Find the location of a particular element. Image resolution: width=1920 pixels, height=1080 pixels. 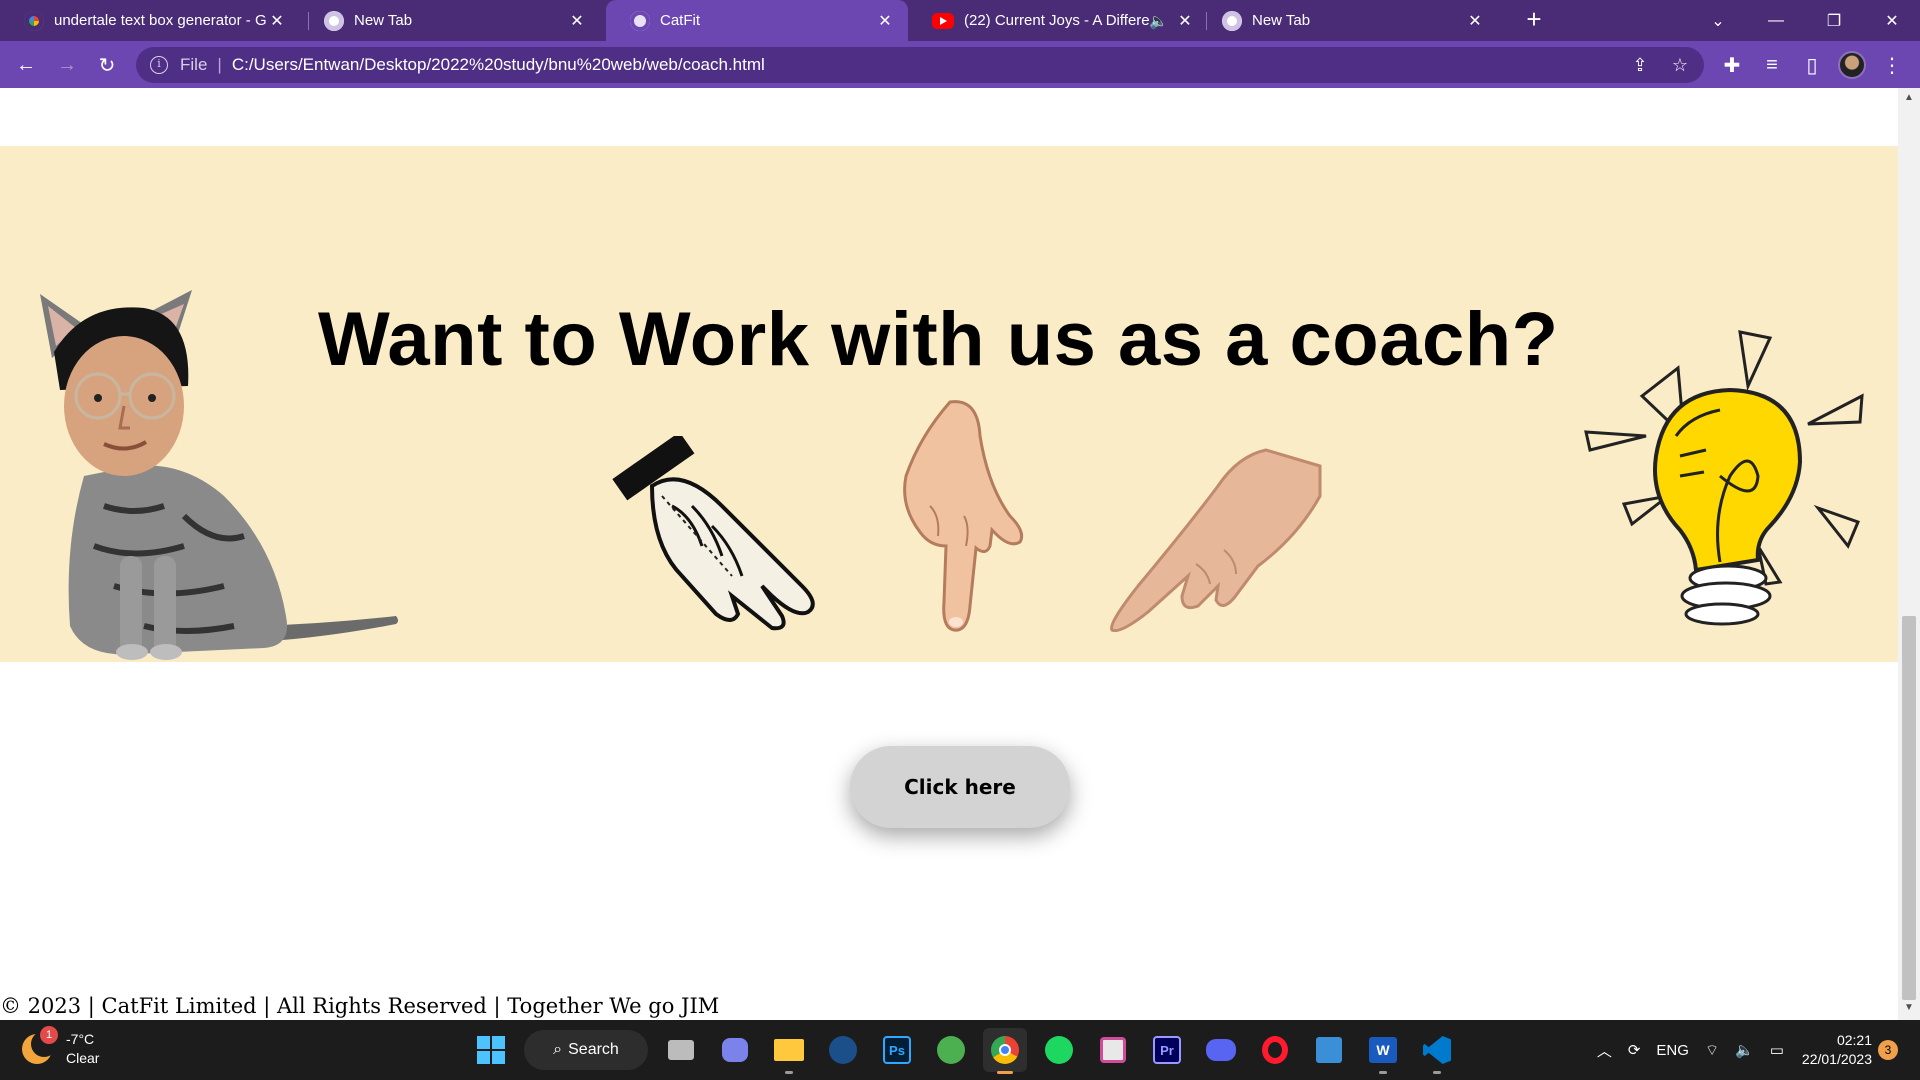

windows-start-icon is located at coordinates (491, 1050).